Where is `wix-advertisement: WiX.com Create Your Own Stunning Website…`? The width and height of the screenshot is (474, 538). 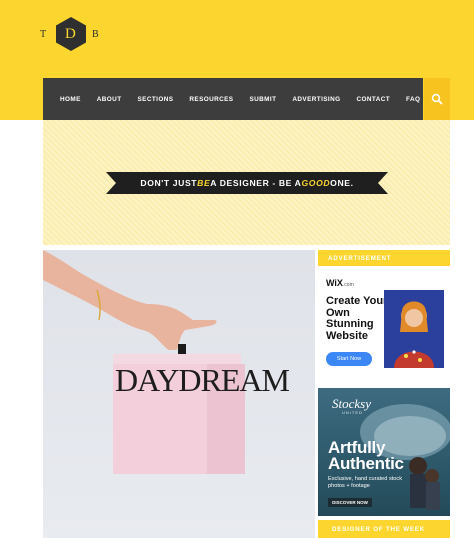
wix-advertisement: WiX.com Create Your Own Stunning Website… is located at coordinates (384, 327).